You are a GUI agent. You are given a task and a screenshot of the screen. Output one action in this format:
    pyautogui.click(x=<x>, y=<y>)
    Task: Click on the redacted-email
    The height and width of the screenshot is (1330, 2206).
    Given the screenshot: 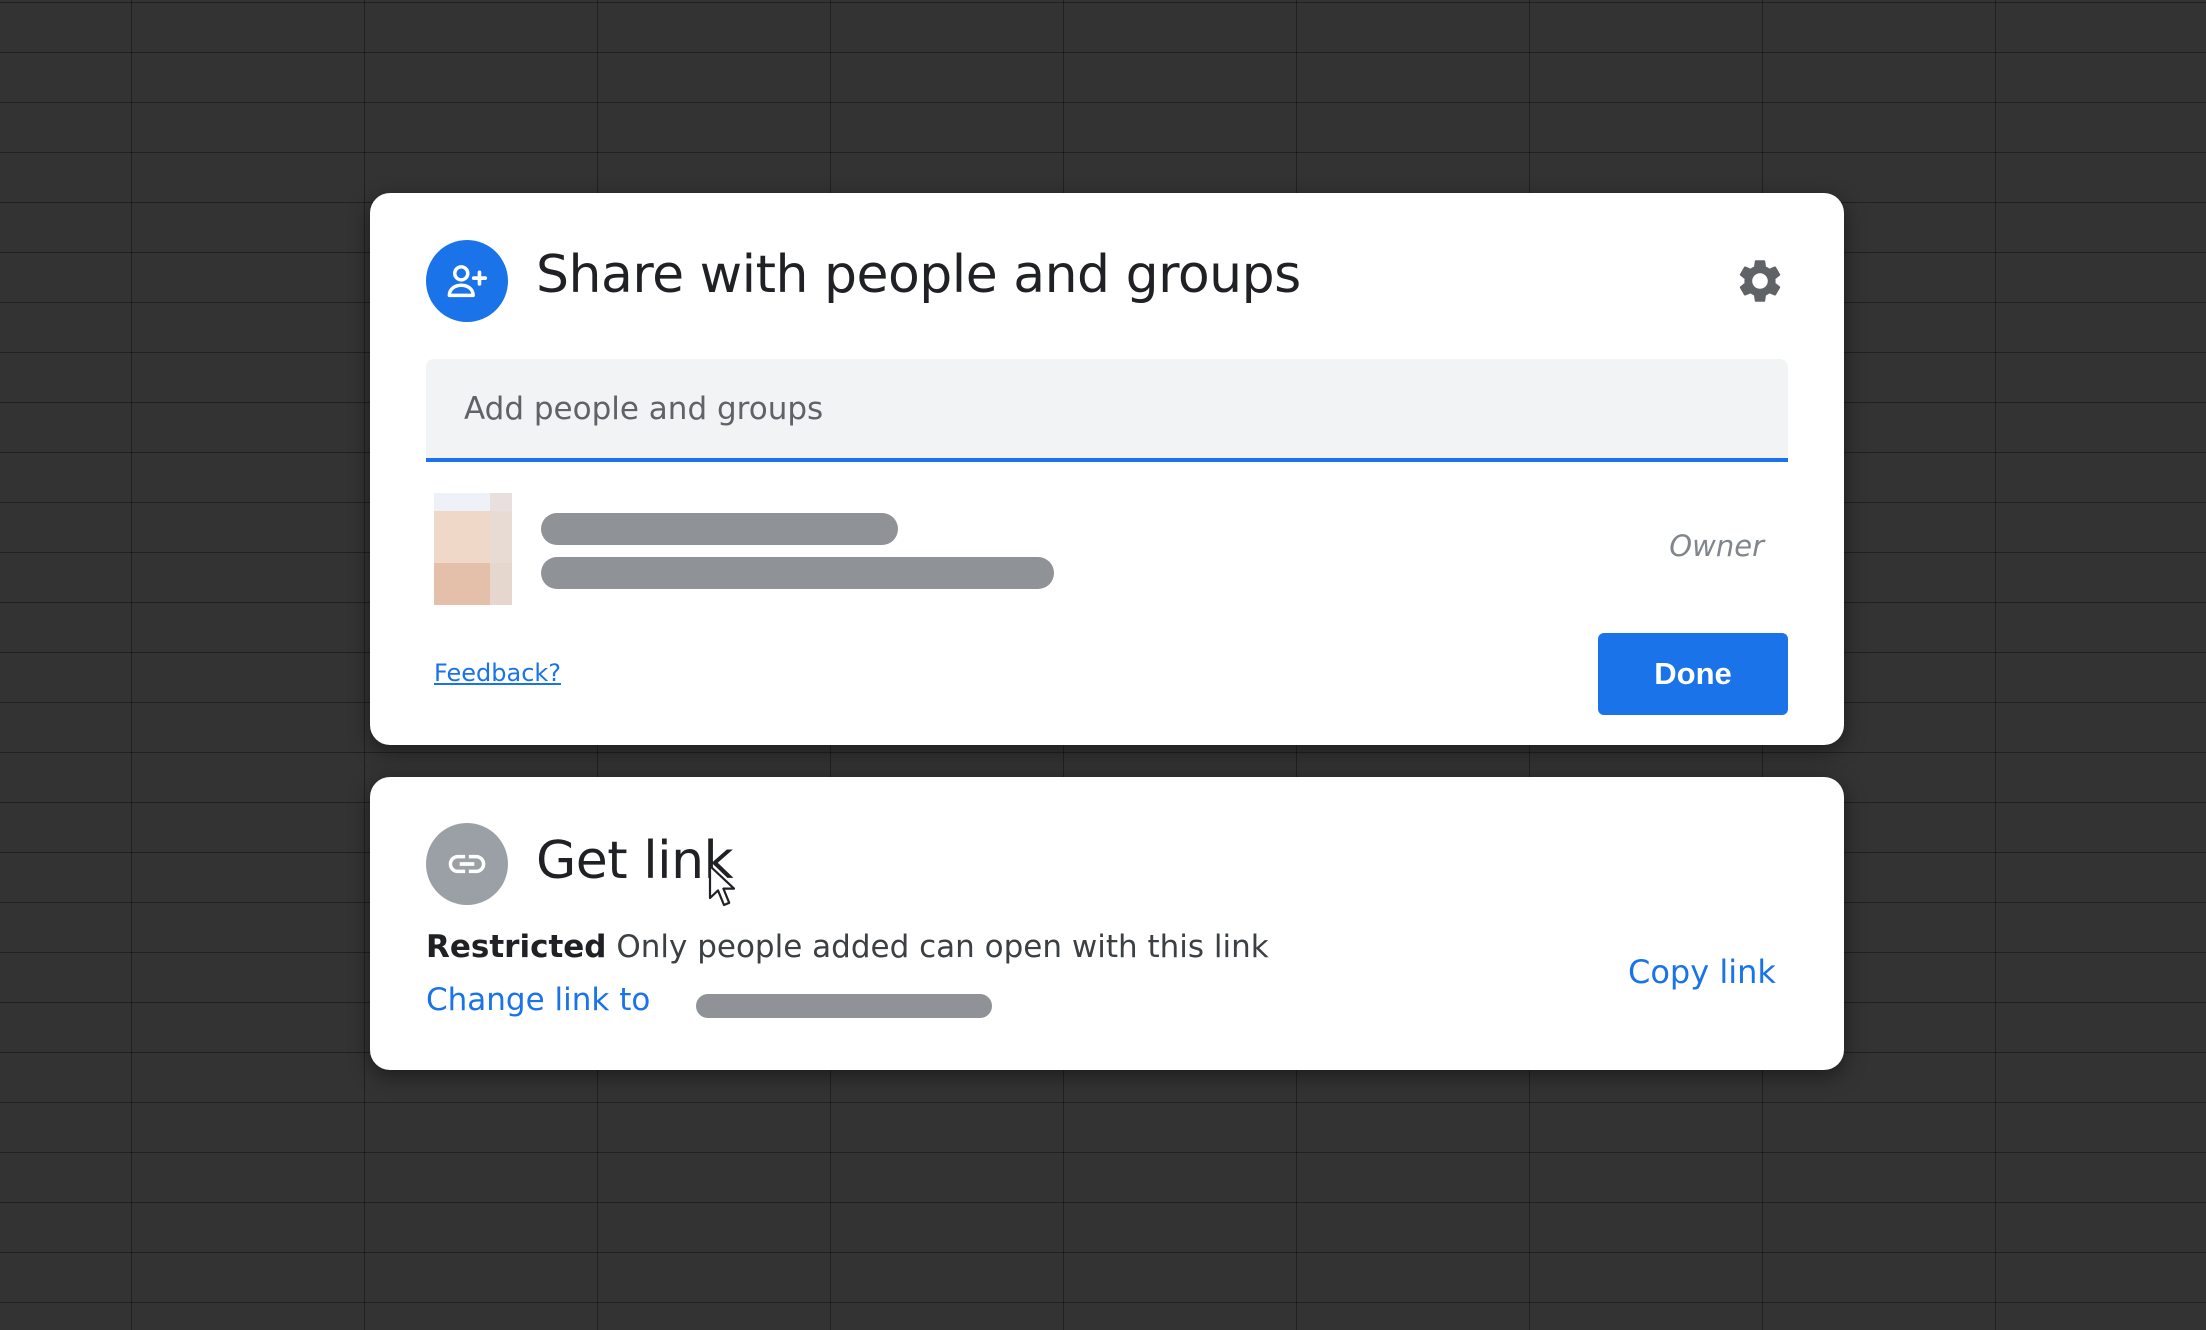 What is the action you would take?
    pyautogui.click(x=797, y=573)
    